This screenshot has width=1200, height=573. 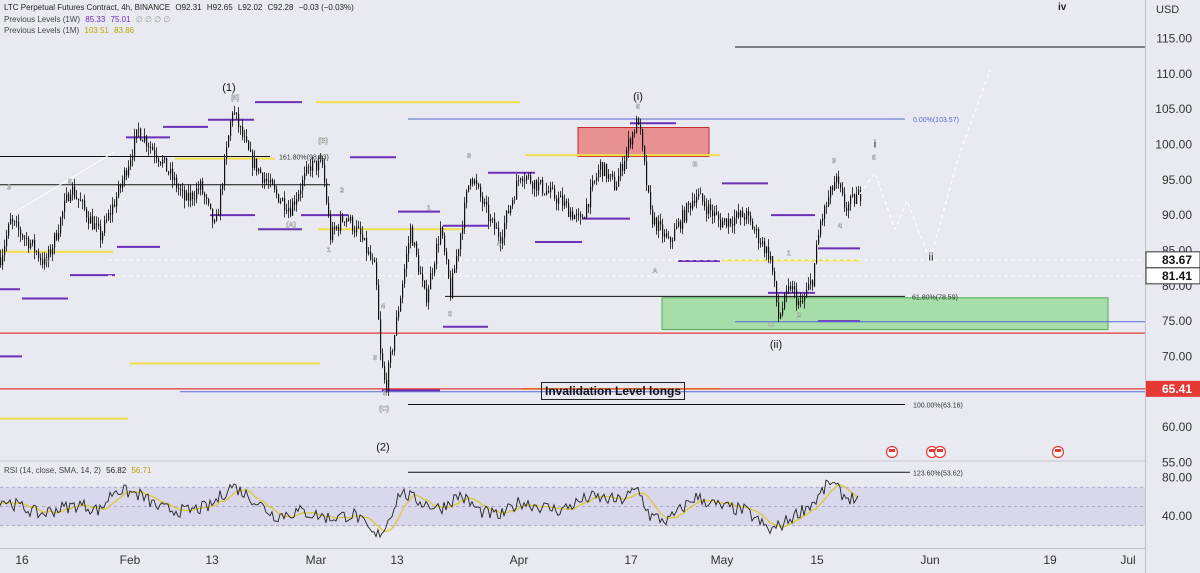 I want to click on indicator-prev-1w: Previous Levels (1W) 85.33 75.01 ∅ ∅ ∅ ∅, so click(x=88, y=19).